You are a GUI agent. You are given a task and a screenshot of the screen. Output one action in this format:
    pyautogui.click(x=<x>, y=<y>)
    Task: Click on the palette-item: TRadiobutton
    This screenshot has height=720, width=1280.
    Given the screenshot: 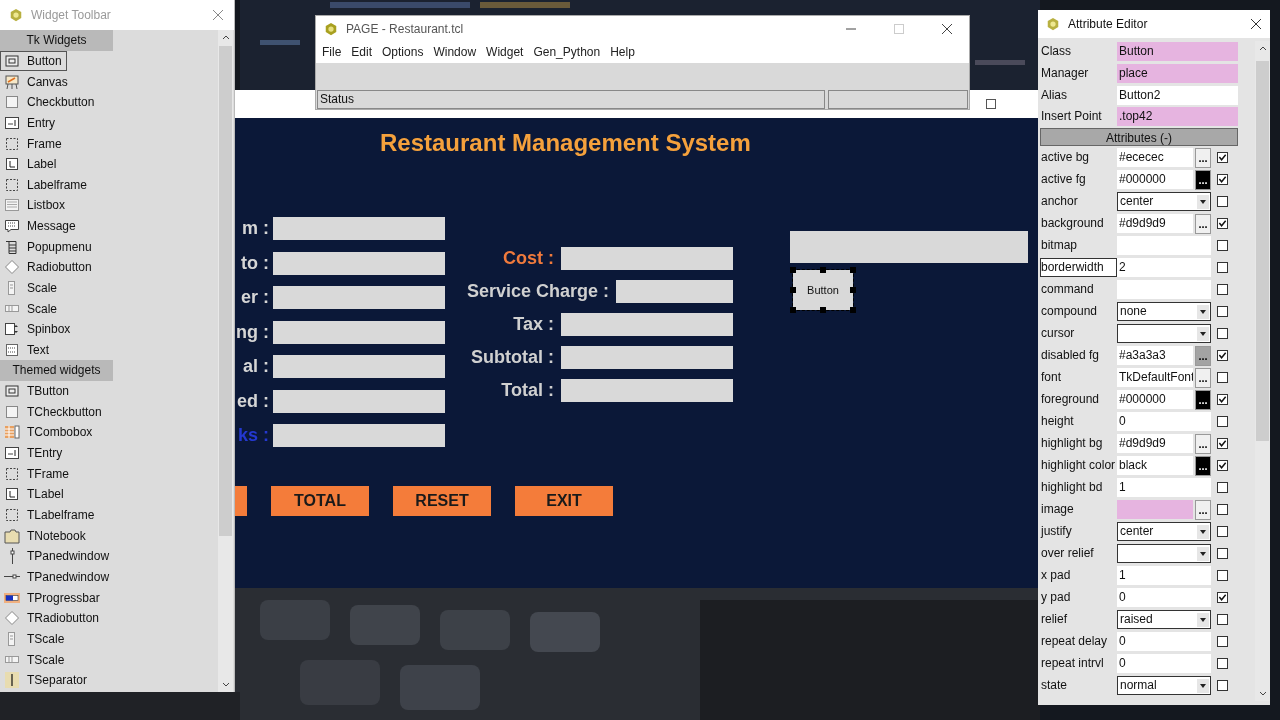 What is the action you would take?
    pyautogui.click(x=52, y=618)
    